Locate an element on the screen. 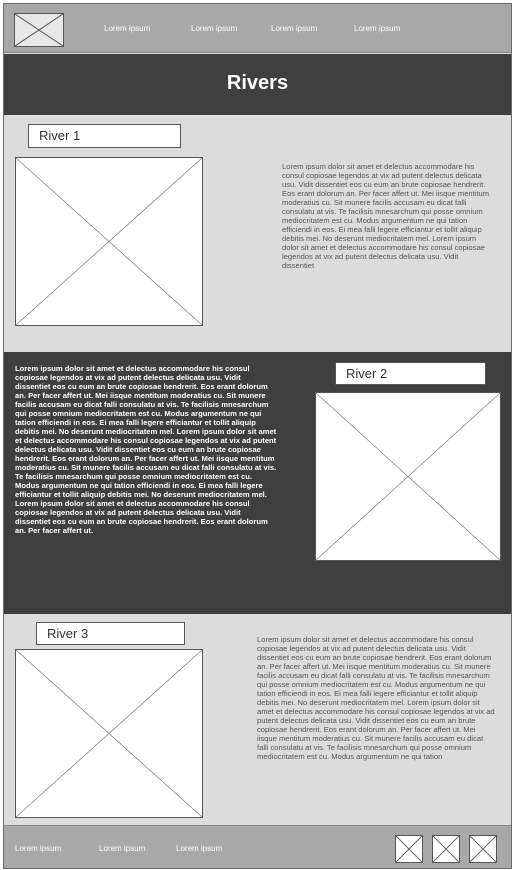  nav-link-3: Lorem ipsum is located at coordinates (294, 28).